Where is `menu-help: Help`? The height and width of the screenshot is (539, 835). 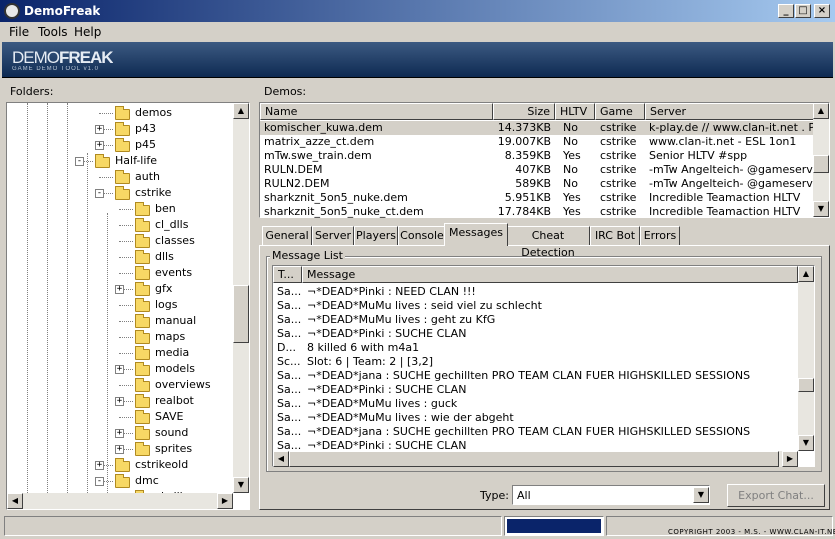 menu-help: Help is located at coordinates (87, 32).